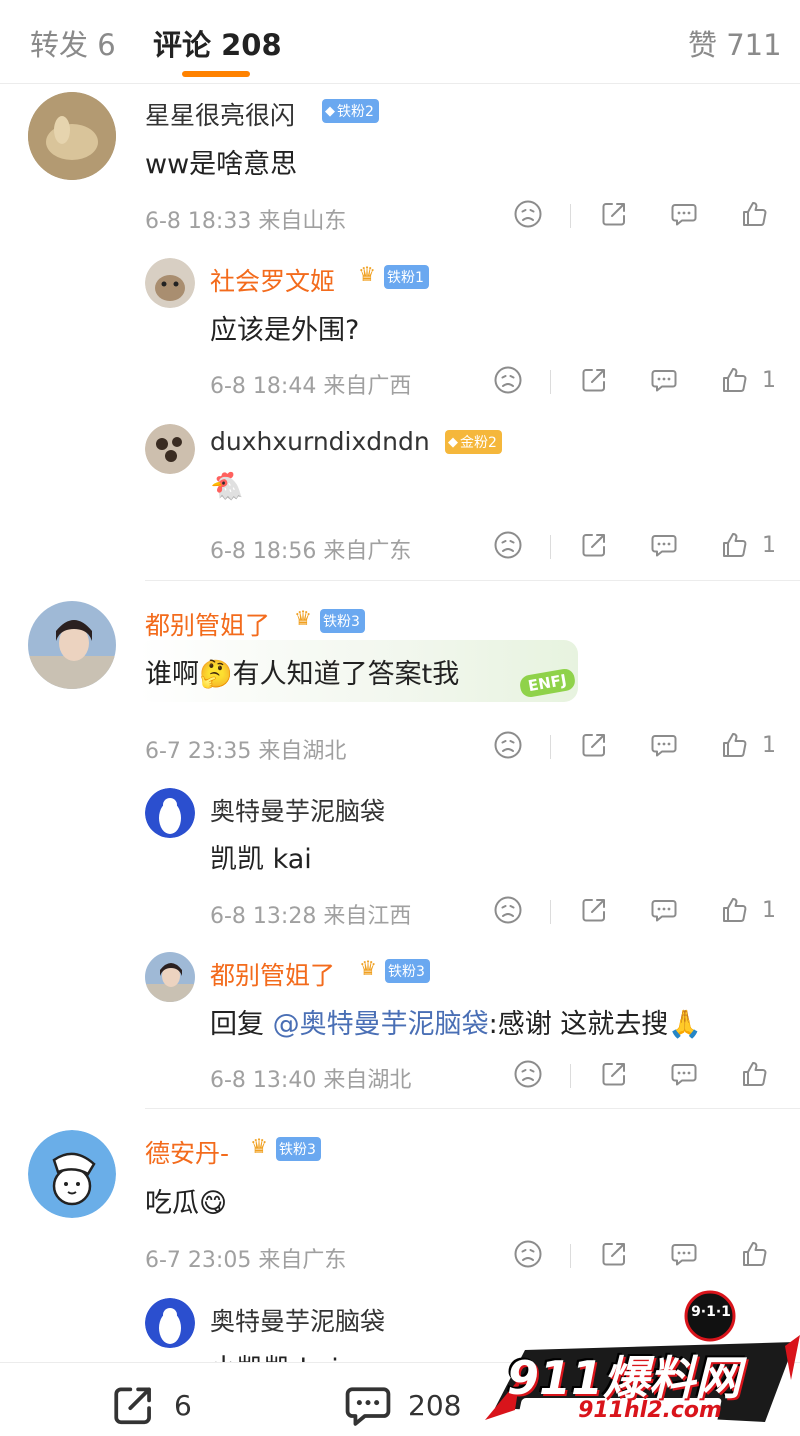 The image size is (800, 1436). What do you see at coordinates (311, 551) in the screenshot?
I see `comment-time: 6-8 18:56 来自广东` at bounding box center [311, 551].